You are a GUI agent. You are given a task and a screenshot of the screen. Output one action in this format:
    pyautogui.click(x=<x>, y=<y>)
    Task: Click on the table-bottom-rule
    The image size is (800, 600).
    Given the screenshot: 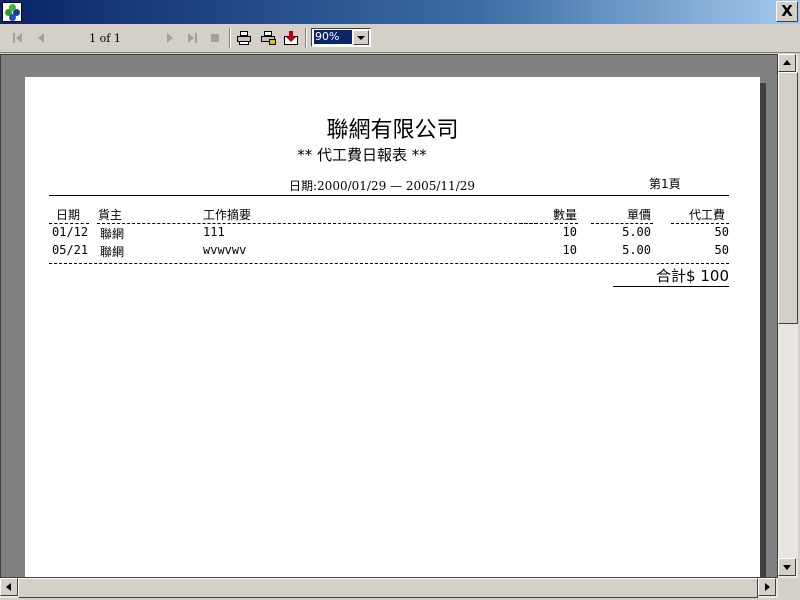 What is the action you would take?
    pyautogui.click(x=389, y=263)
    